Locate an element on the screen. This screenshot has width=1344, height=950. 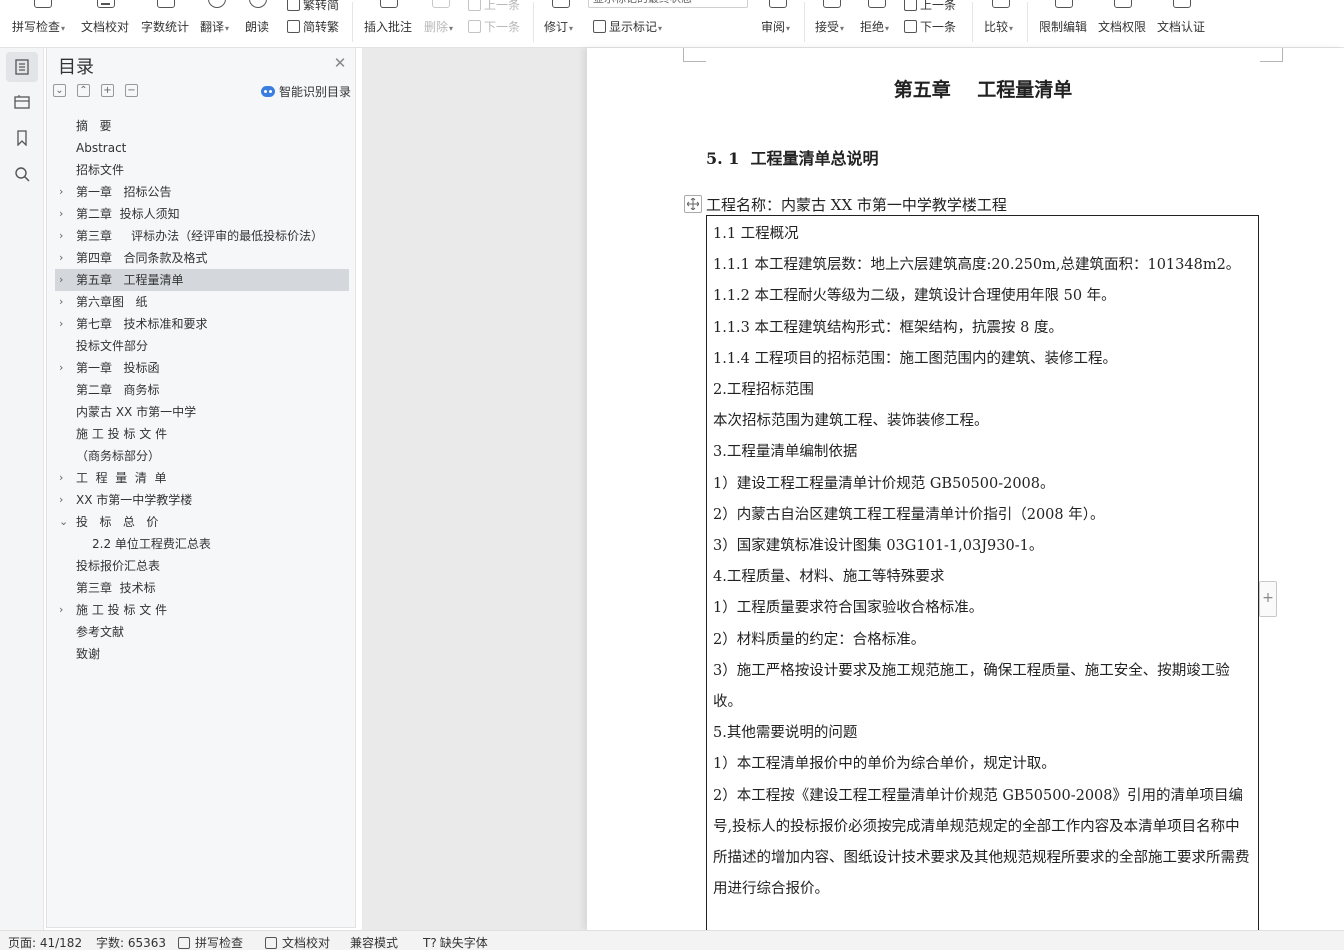
translate-icon is located at coordinates (217, 4).